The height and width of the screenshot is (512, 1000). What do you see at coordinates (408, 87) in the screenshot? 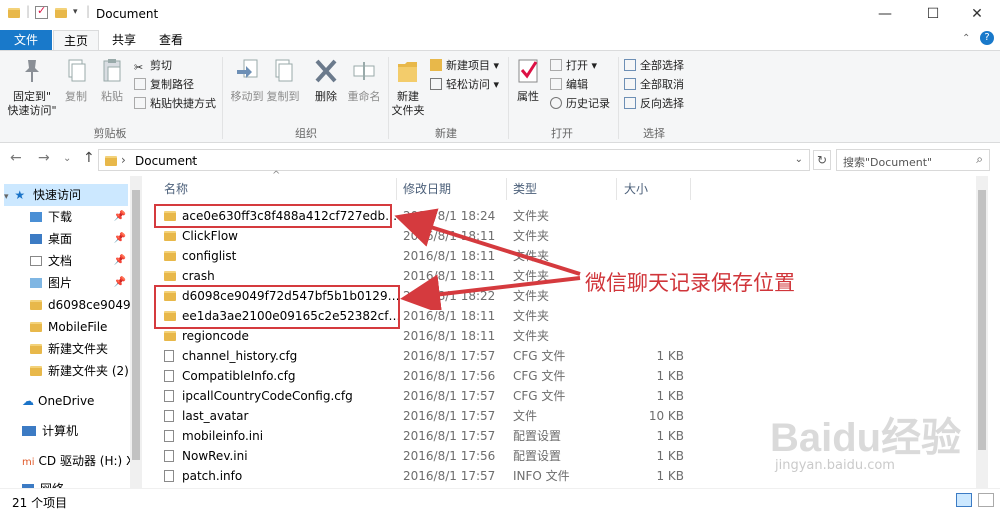
I see `new-folder-button: 新建 文件夹` at bounding box center [408, 87].